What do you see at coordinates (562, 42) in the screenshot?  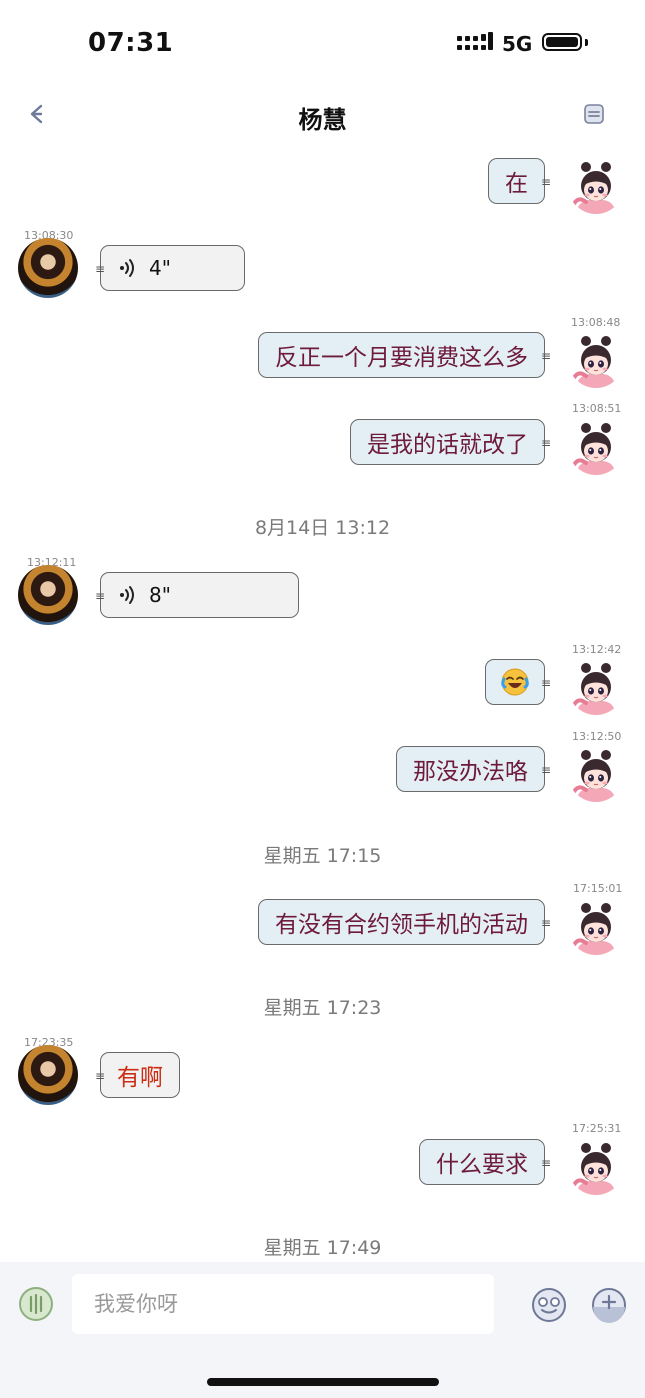 I see `battery-icon` at bounding box center [562, 42].